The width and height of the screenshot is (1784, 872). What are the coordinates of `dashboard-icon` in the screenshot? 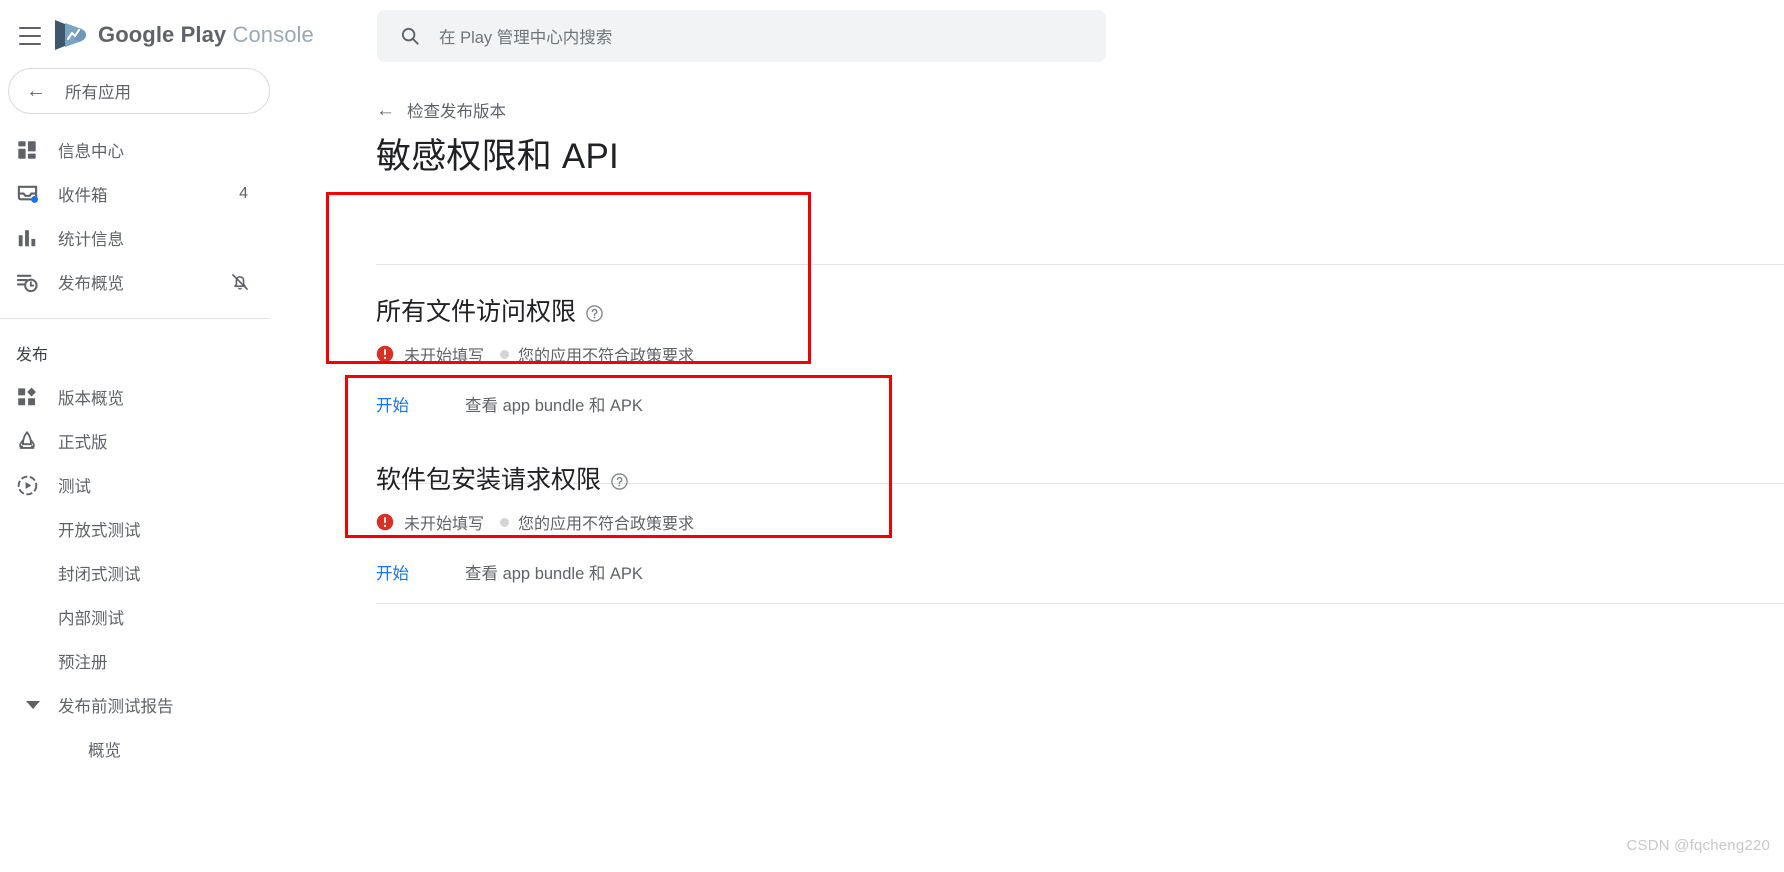 It's located at (27, 150).